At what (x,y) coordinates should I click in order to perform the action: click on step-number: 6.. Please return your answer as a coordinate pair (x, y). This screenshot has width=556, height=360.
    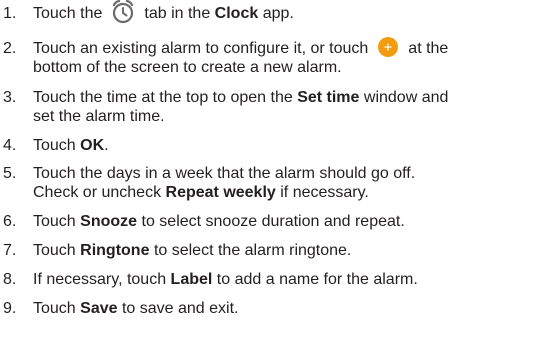
    Looking at the image, I should click on (10, 221).